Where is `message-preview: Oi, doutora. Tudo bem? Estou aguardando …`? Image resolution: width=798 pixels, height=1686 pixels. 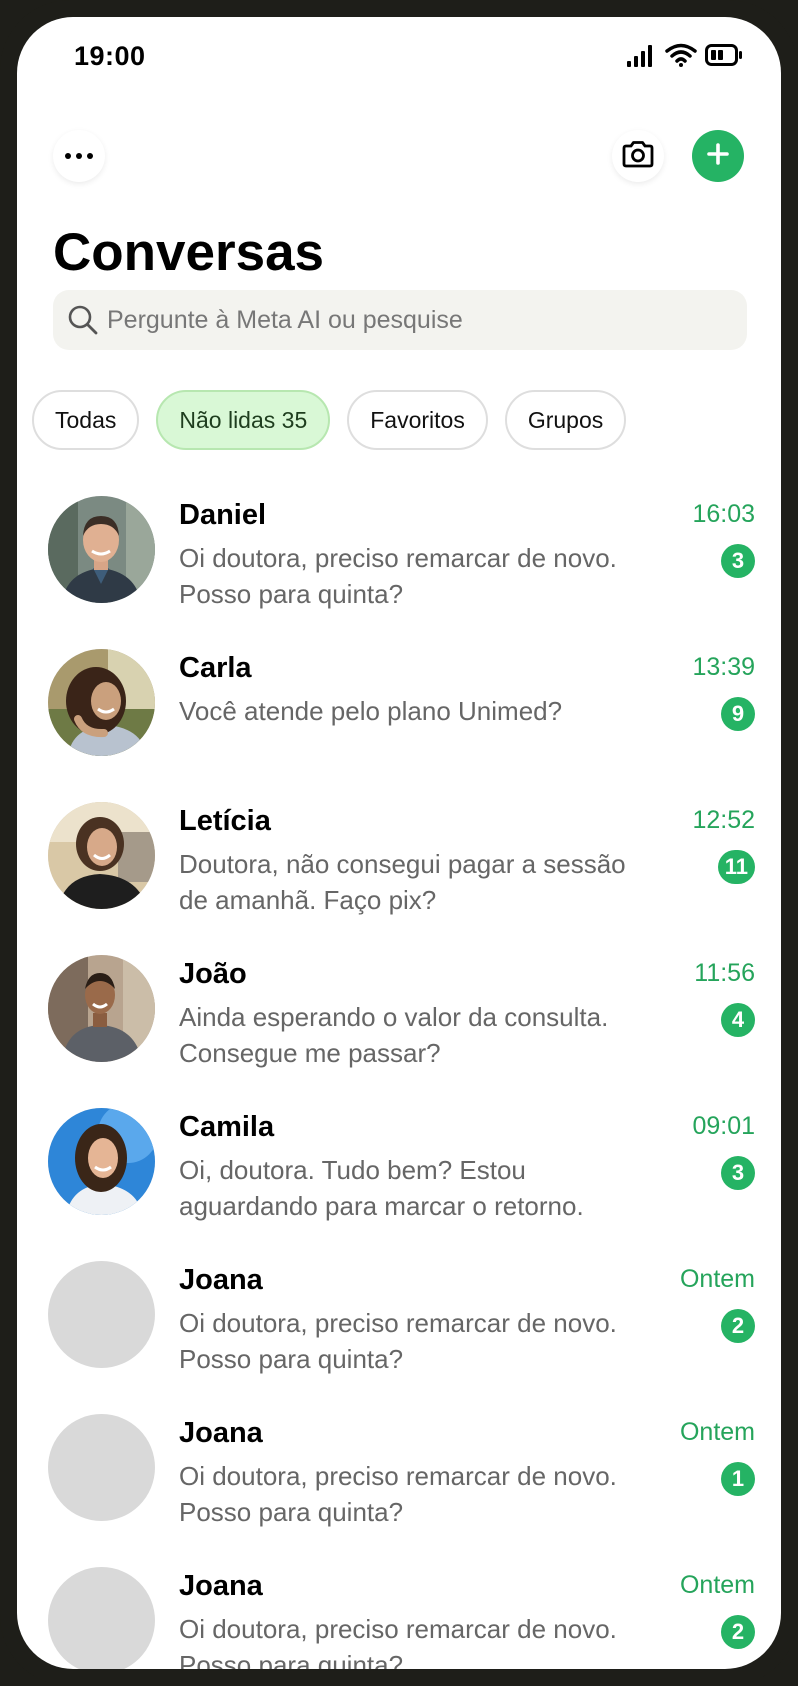 message-preview: Oi, doutora. Tudo bem? Estou aguardando … is located at coordinates (381, 1188).